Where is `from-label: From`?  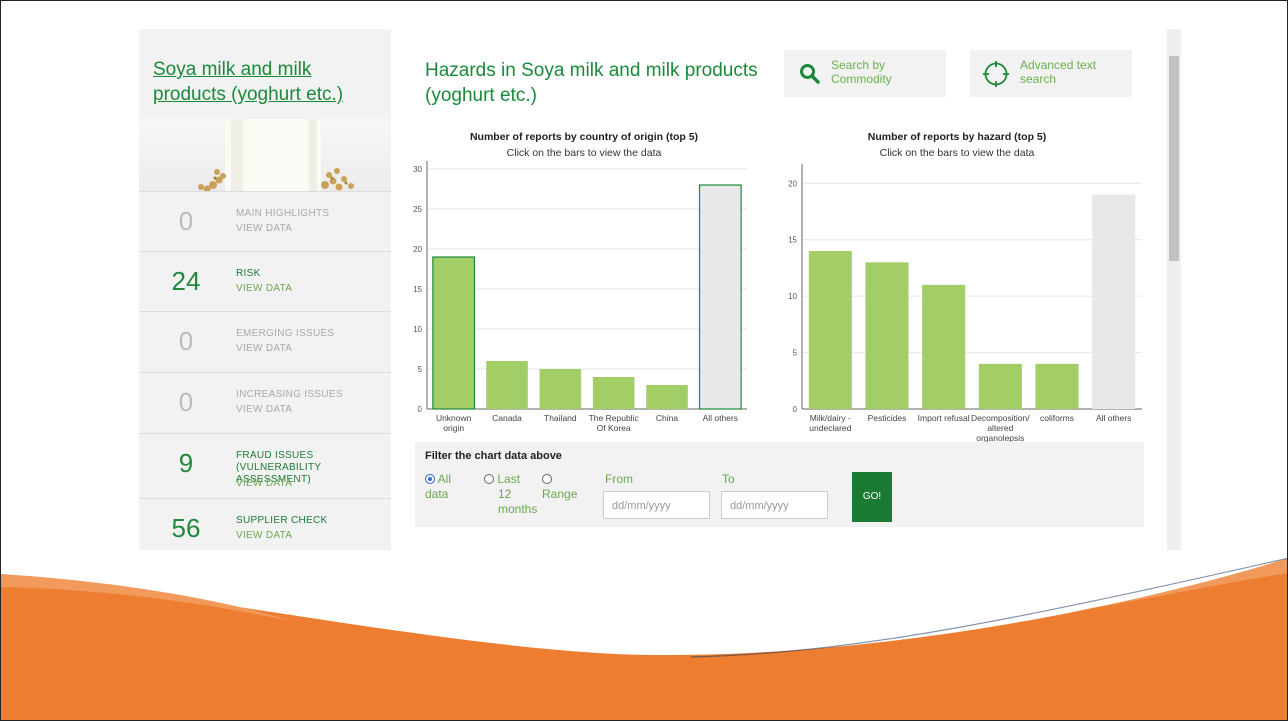
from-label: From is located at coordinates (619, 479).